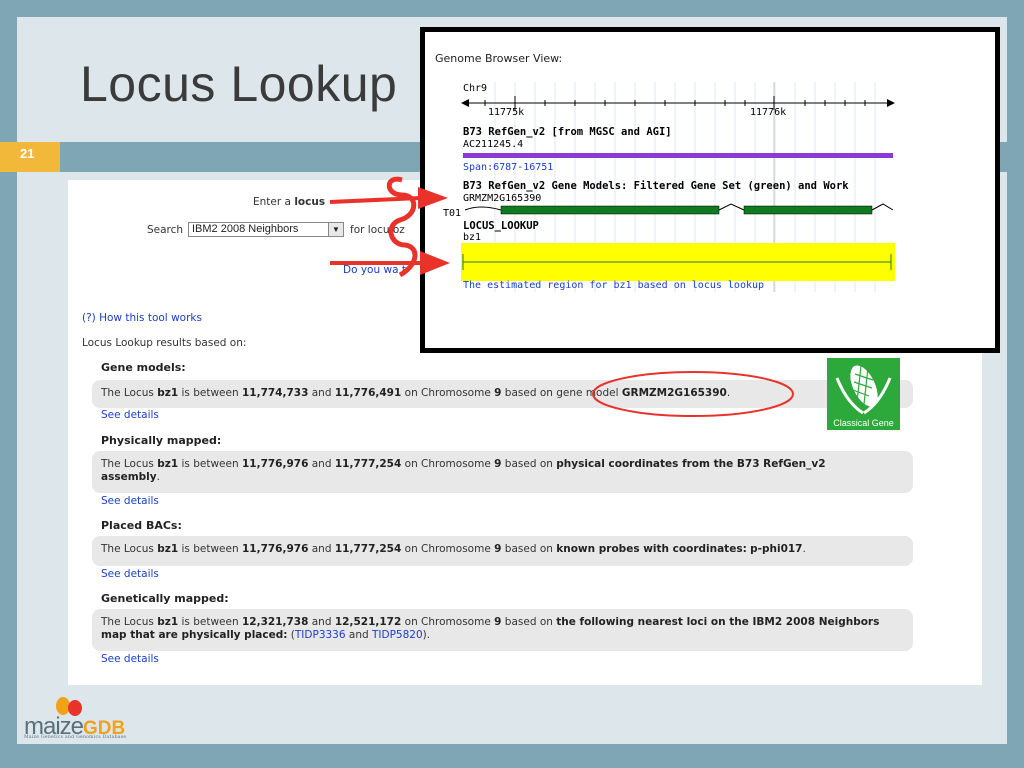  Describe the element at coordinates (501, 226) in the screenshot. I see `track3-title: LOCUS_LOOKUP` at that location.